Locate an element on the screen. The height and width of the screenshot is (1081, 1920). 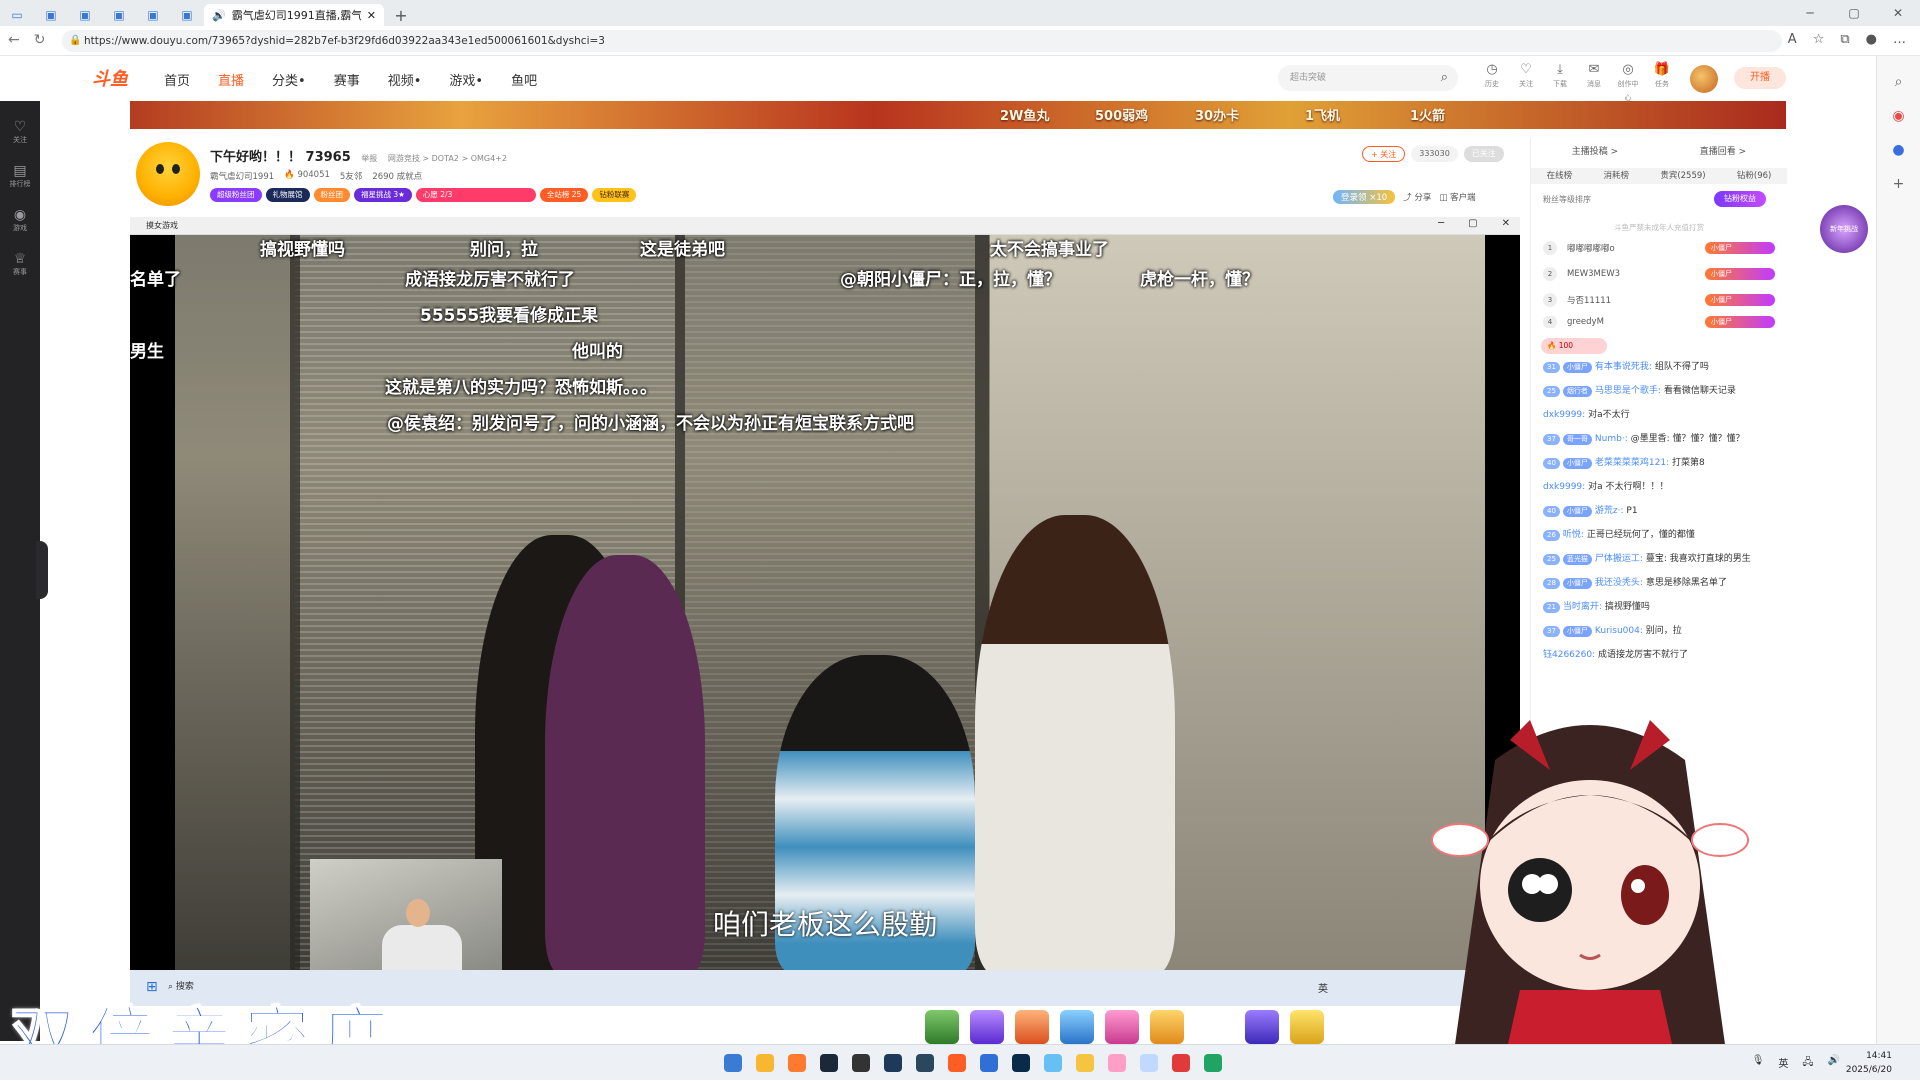
tab-3: ▣ is located at coordinates (119, 15).